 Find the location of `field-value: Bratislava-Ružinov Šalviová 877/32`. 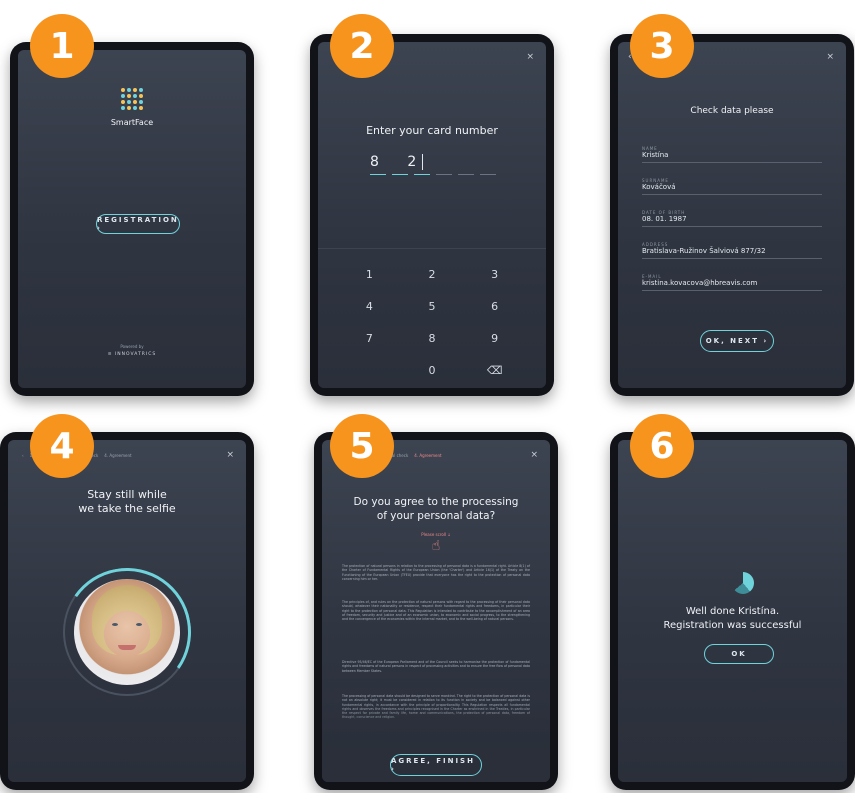

field-value: Bratislava-Ružinov Šalviová 877/32 is located at coordinates (704, 251).